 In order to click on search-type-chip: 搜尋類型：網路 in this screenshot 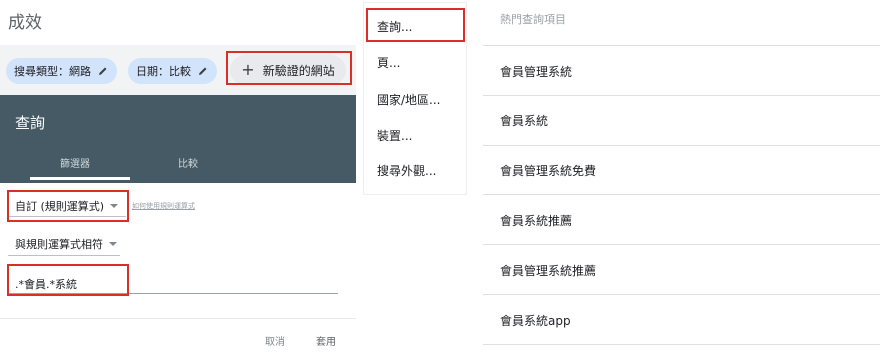, I will do `click(61, 71)`.